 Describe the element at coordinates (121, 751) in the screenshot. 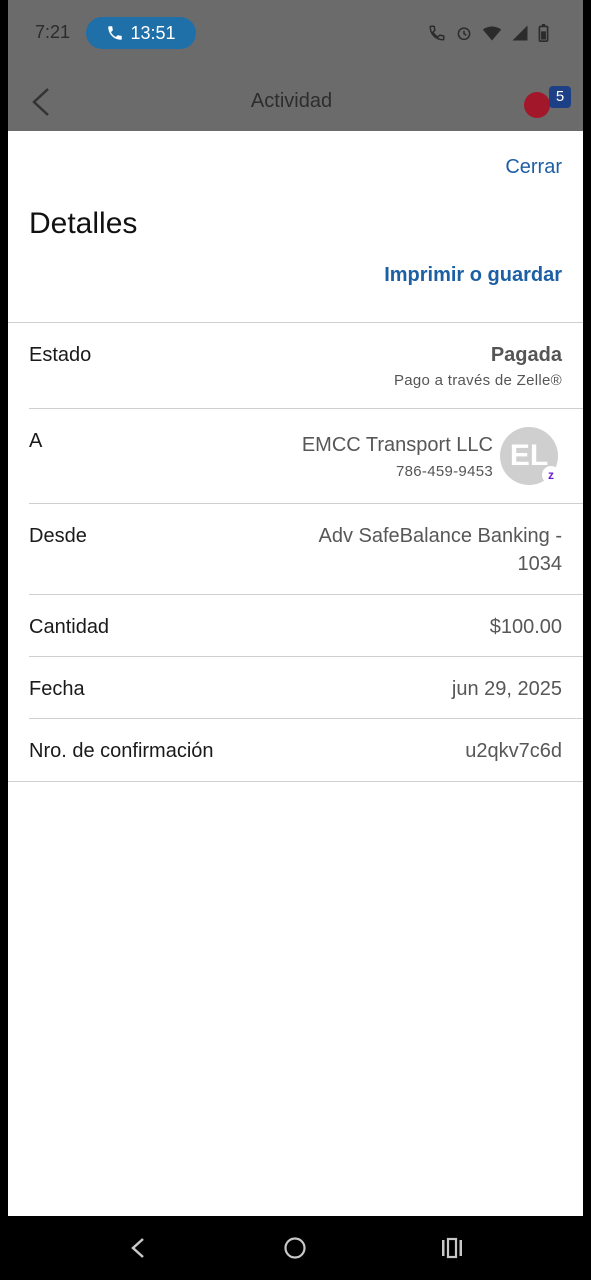

I see `confirmation-label: Nro. de confirmación` at that location.